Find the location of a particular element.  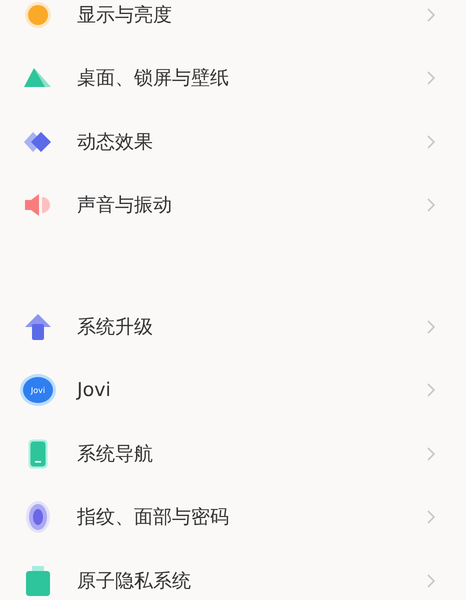

sun-icon is located at coordinates (38, 14).